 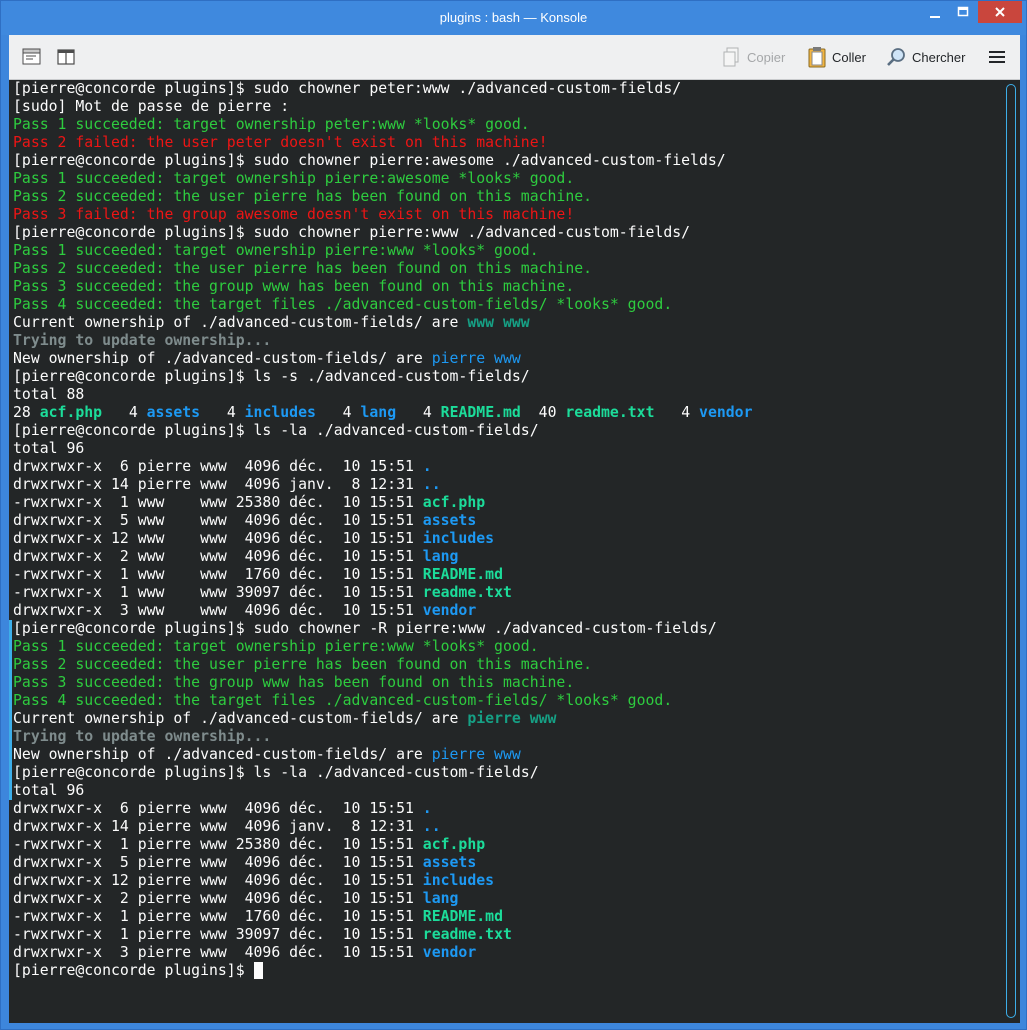 I want to click on minimize-button, so click(x=935, y=12).